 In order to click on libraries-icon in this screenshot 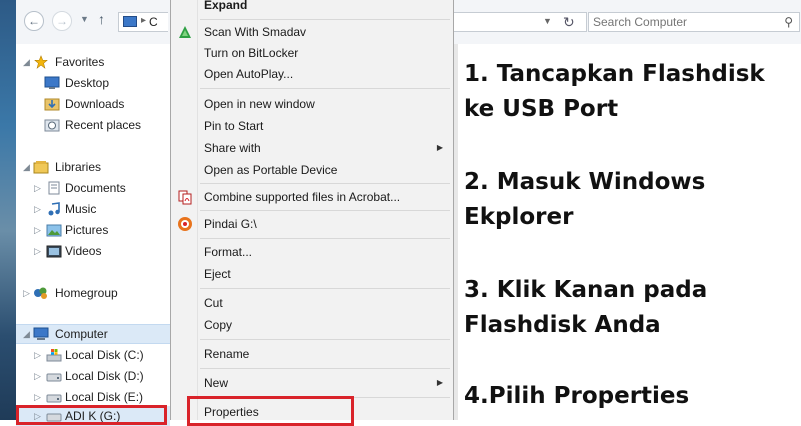, I will do `click(41, 167)`.